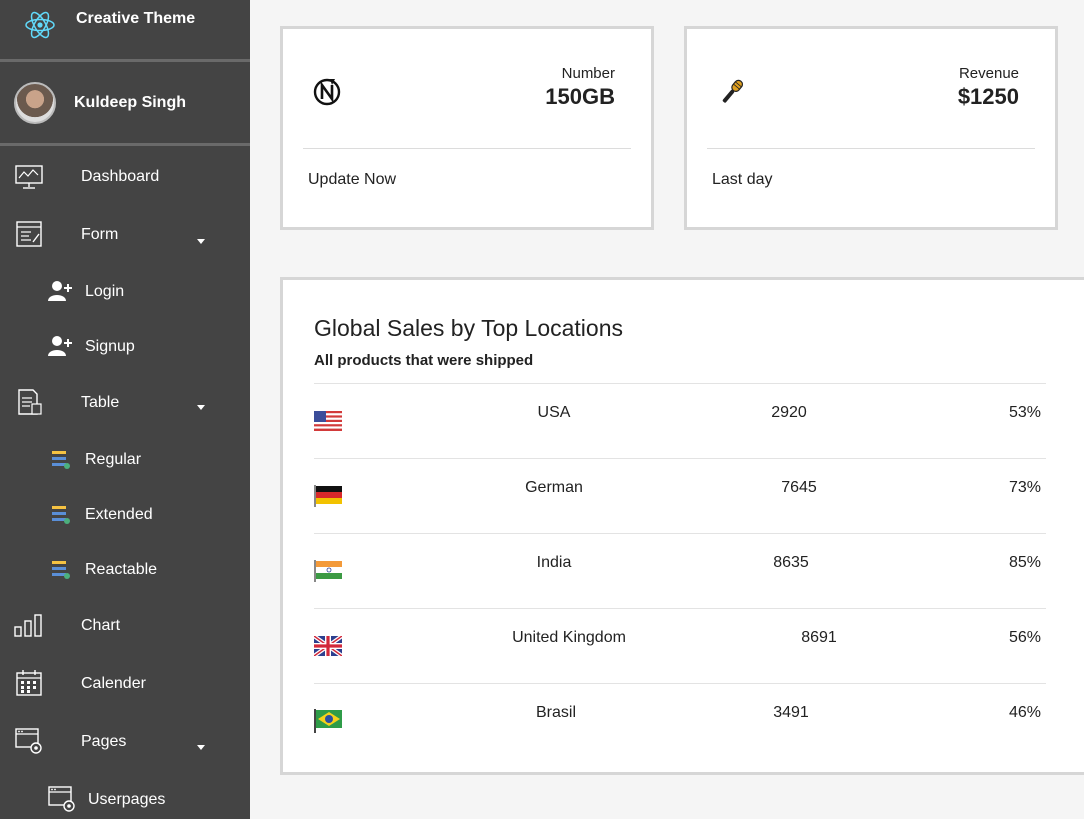  I want to click on sidebar-item-label: Dashboard, so click(120, 176).